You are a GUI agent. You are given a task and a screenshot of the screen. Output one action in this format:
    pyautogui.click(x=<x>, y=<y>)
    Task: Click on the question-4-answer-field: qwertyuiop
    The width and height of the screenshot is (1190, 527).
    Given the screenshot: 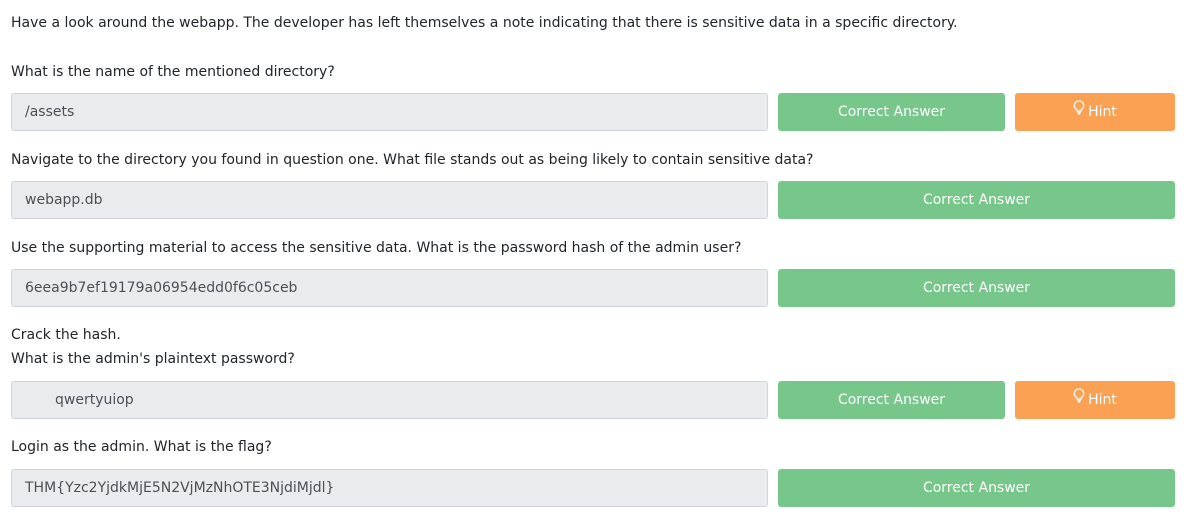 What is the action you would take?
    pyautogui.click(x=389, y=400)
    